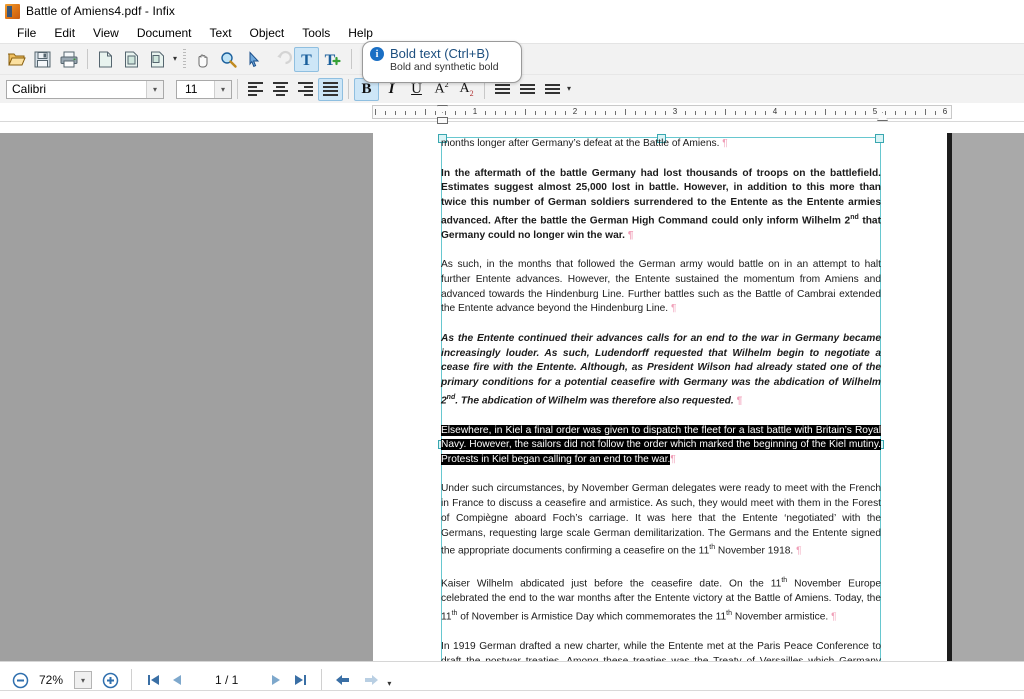 This screenshot has height=699, width=1024. Describe the element at coordinates (475, 111) in the screenshot. I see `ruler-tick-1: 1` at that location.